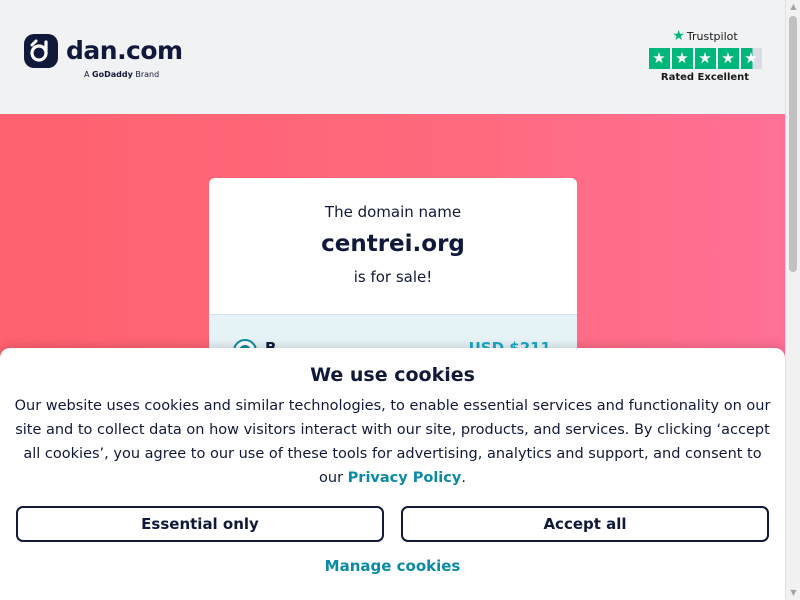 This screenshot has width=800, height=600. Describe the element at coordinates (124, 50) in the screenshot. I see `brand-name: dan.com` at that location.